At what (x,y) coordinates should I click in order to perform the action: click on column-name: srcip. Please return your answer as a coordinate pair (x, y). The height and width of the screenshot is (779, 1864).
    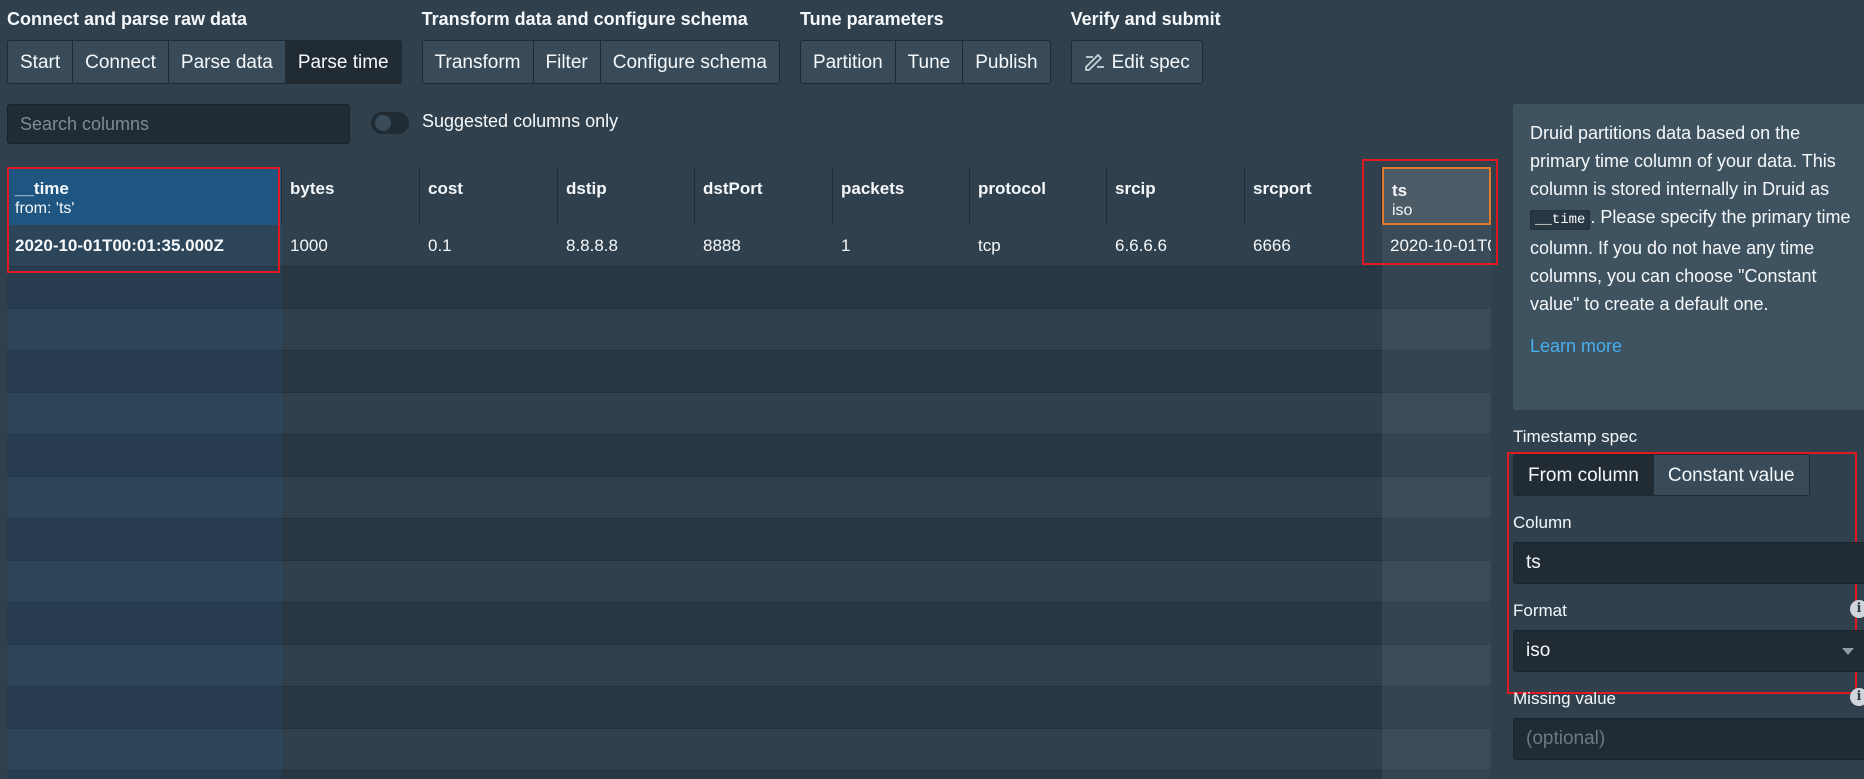
    Looking at the image, I should click on (1135, 188).